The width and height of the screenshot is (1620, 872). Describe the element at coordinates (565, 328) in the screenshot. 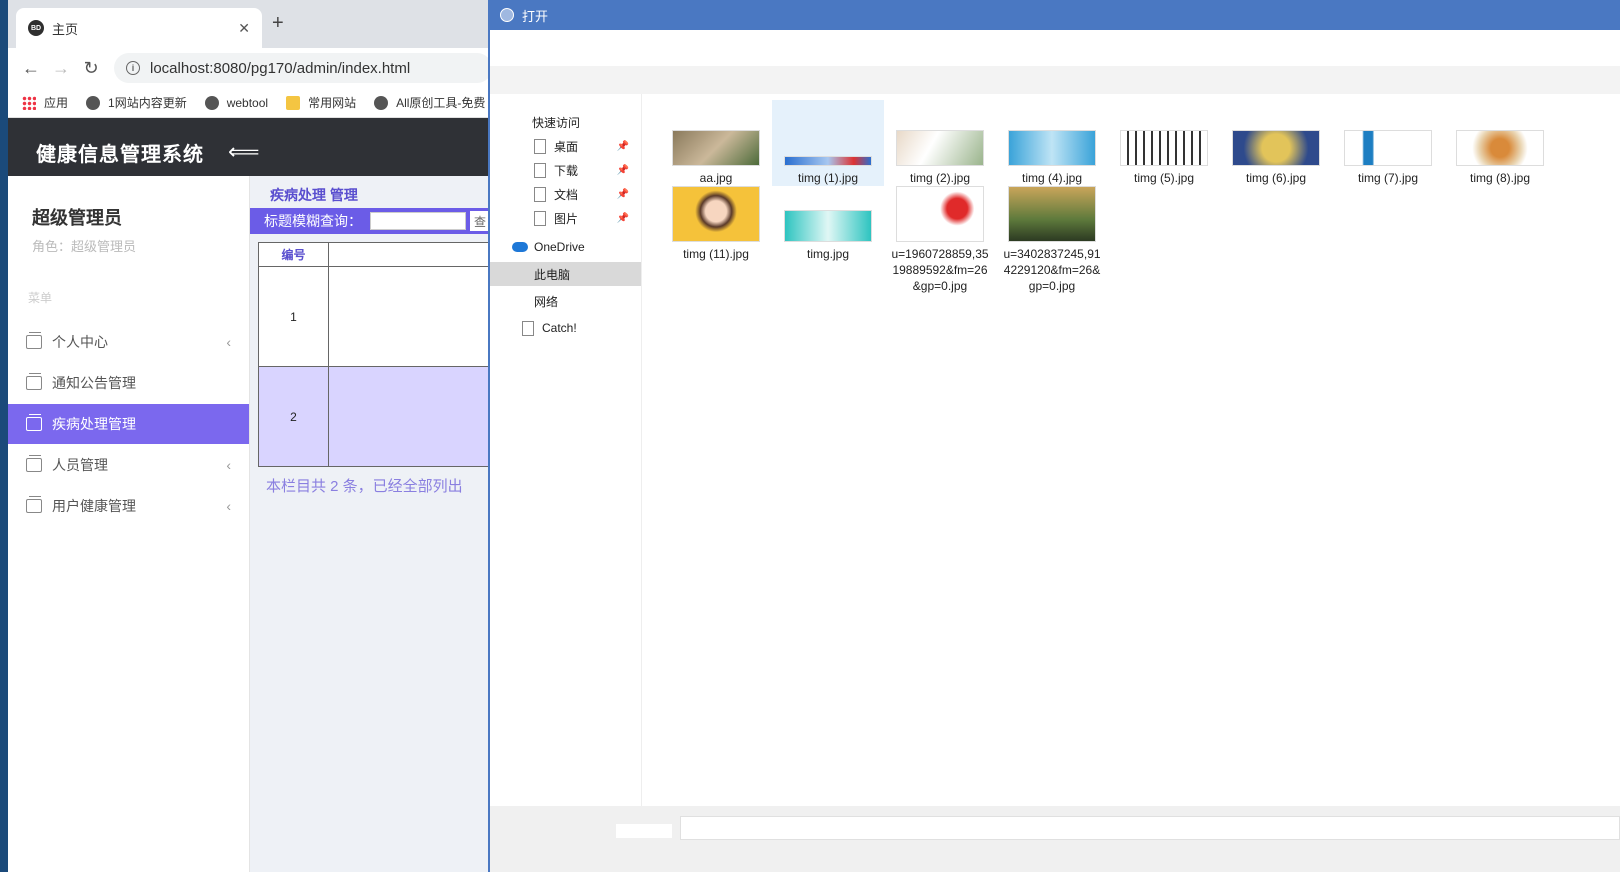

I see `nav-catch: Catch!` at that location.